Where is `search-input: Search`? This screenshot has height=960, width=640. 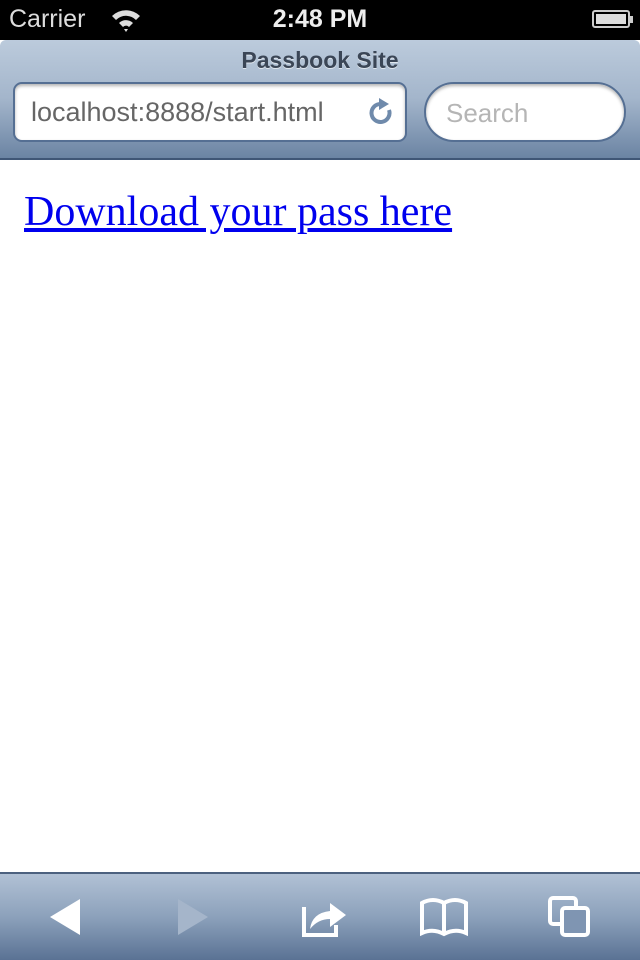 search-input: Search is located at coordinates (525, 112).